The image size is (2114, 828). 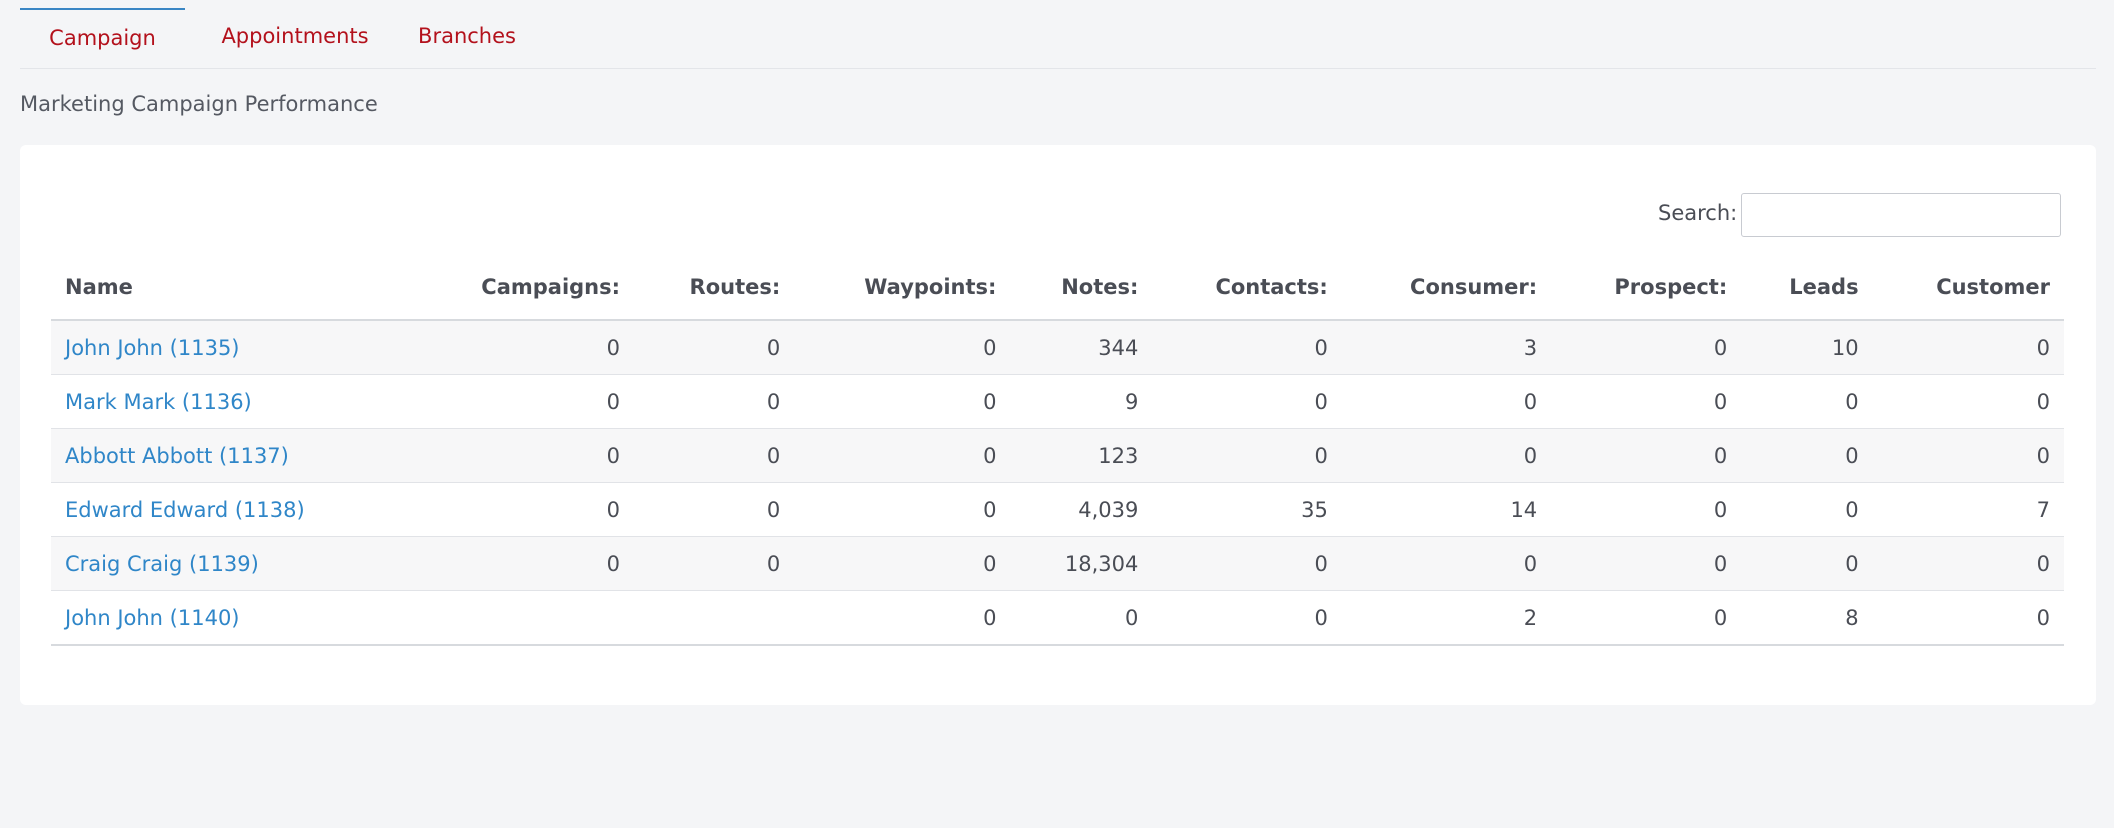 I want to click on table-row: Mark Mark (1136) 0 0 0 9 0 0 0 0 0, so click(x=1057, y=401).